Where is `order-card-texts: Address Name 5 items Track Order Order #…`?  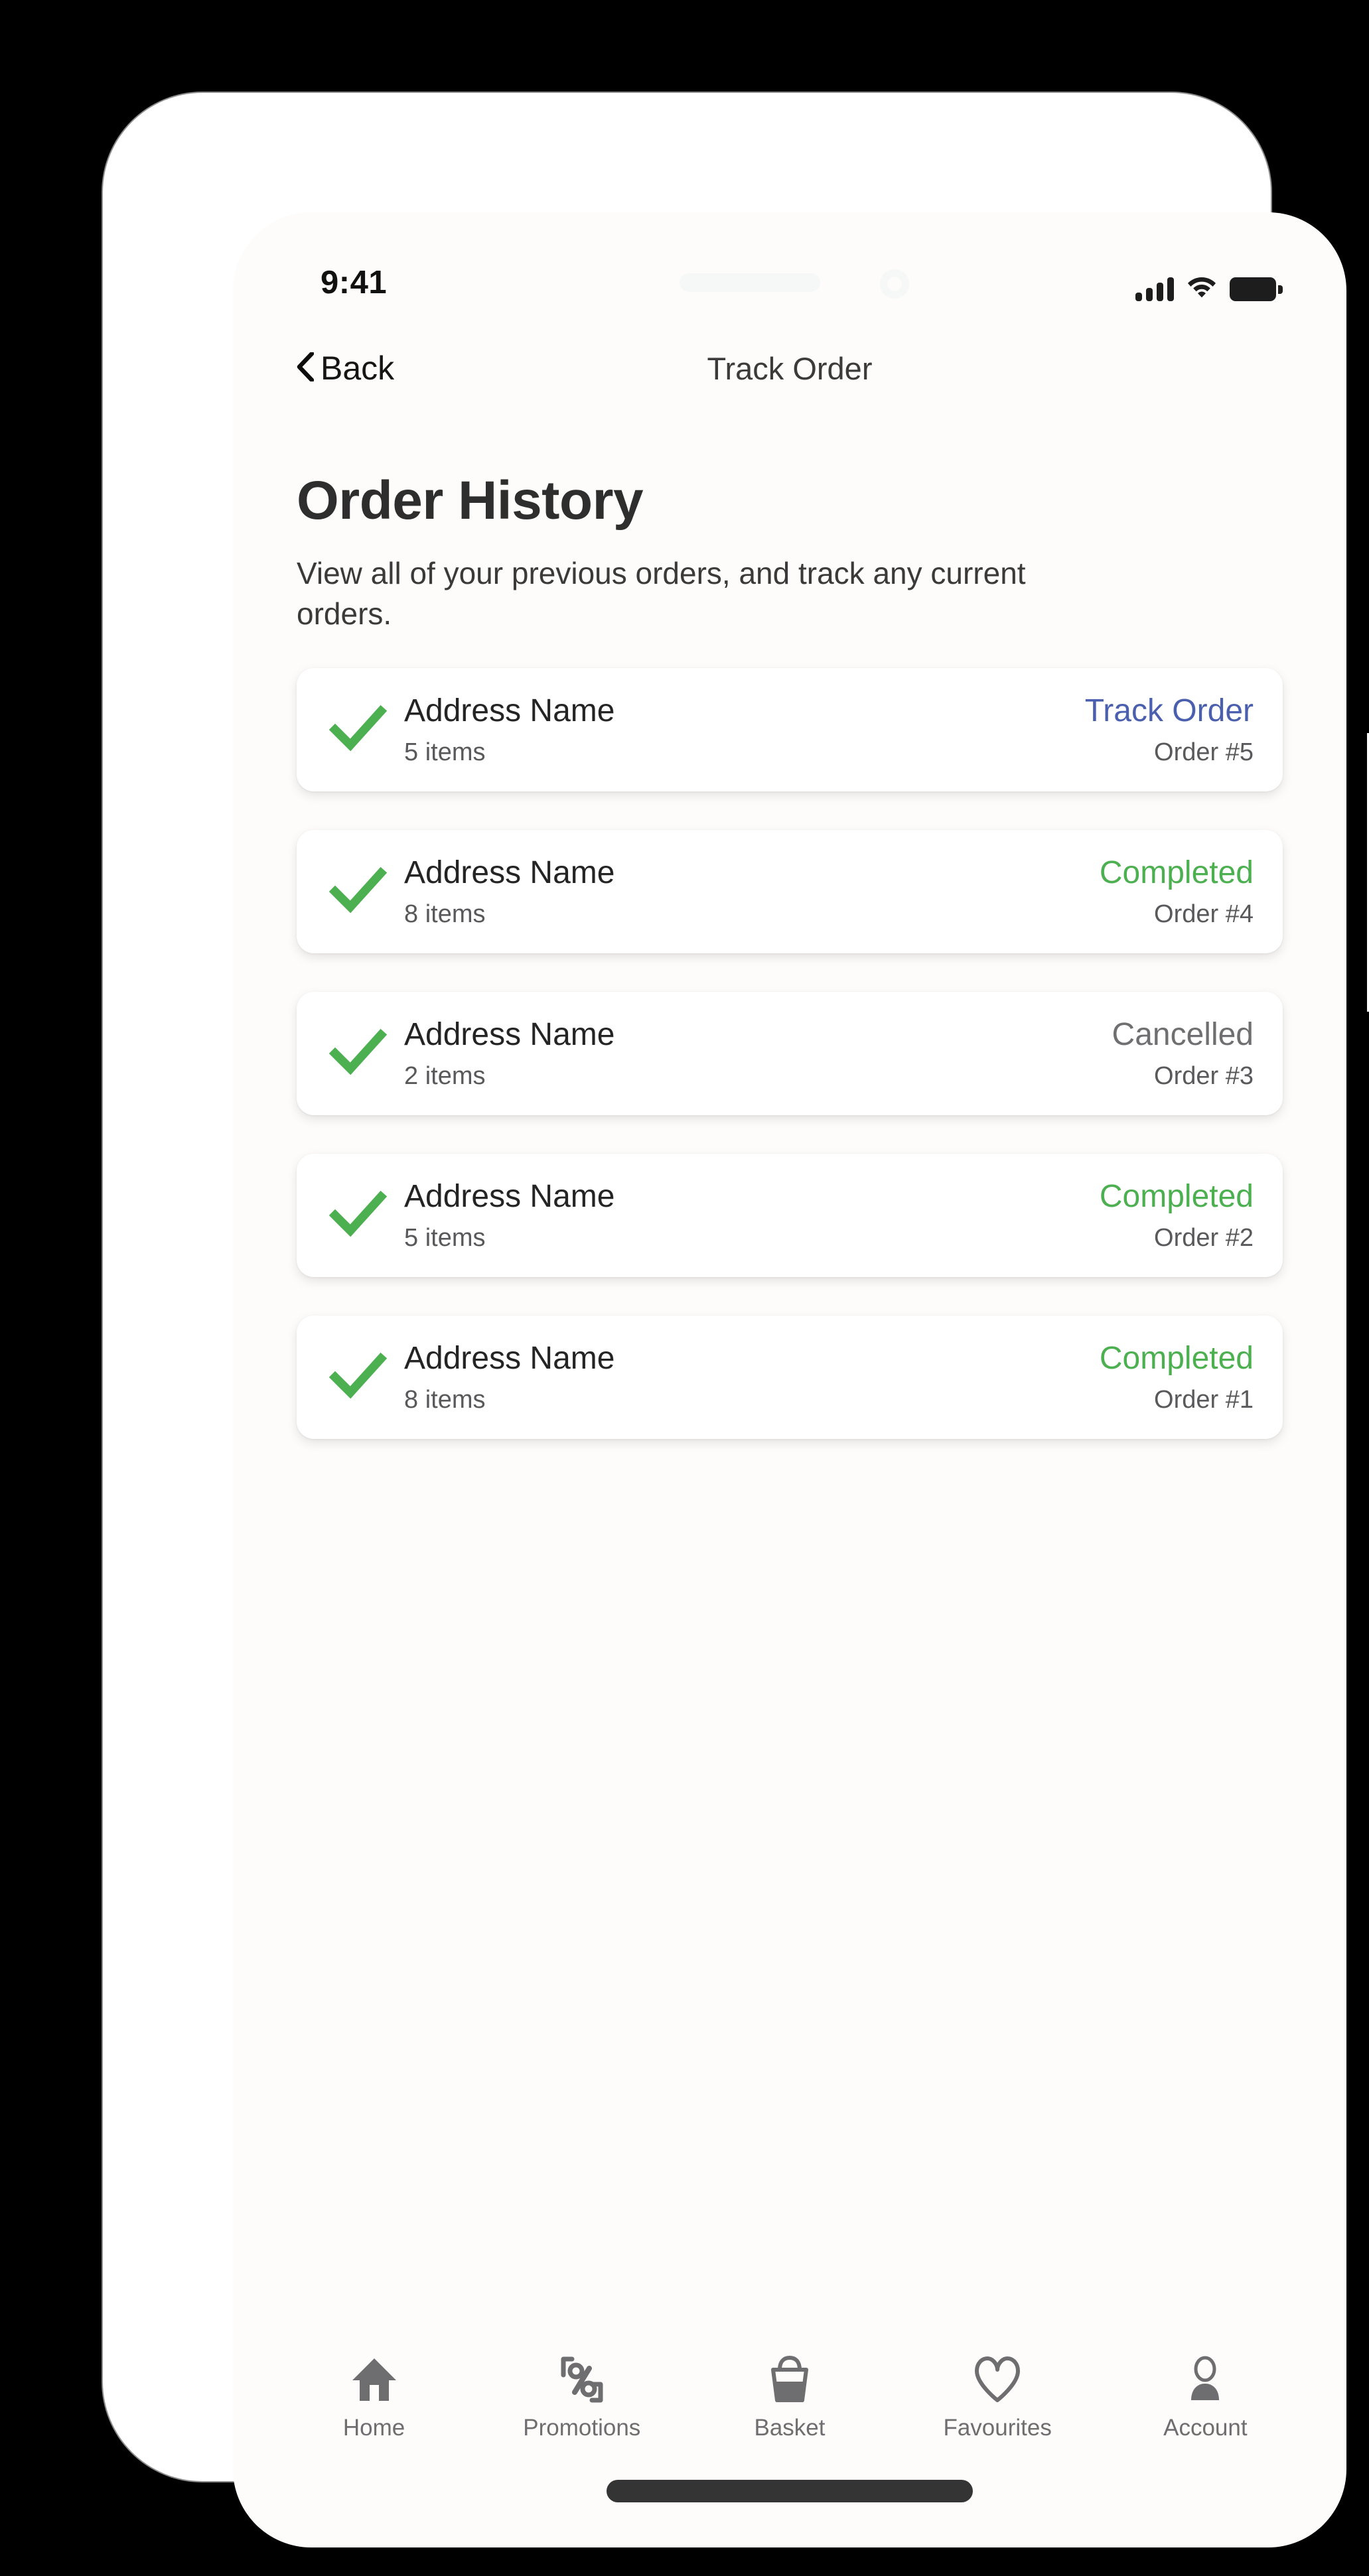
order-card-texts: Address Name 5 items Track Order Order #… is located at coordinates (829, 730).